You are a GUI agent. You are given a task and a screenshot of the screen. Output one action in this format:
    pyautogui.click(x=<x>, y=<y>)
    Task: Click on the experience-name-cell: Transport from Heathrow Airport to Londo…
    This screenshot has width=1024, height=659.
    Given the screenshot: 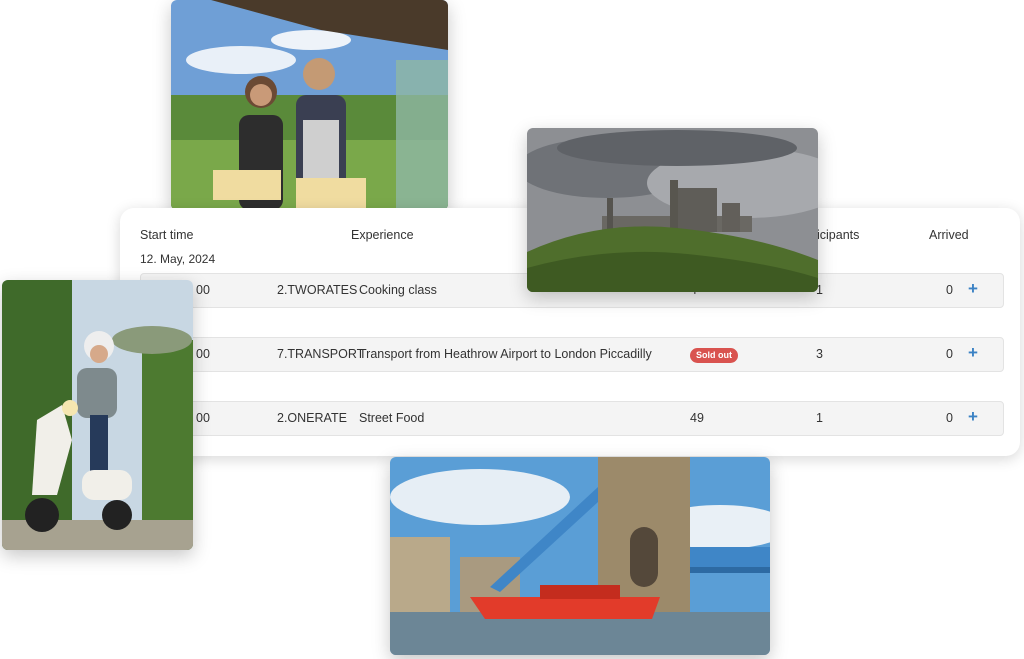 What is the action you would take?
    pyautogui.click(x=505, y=354)
    